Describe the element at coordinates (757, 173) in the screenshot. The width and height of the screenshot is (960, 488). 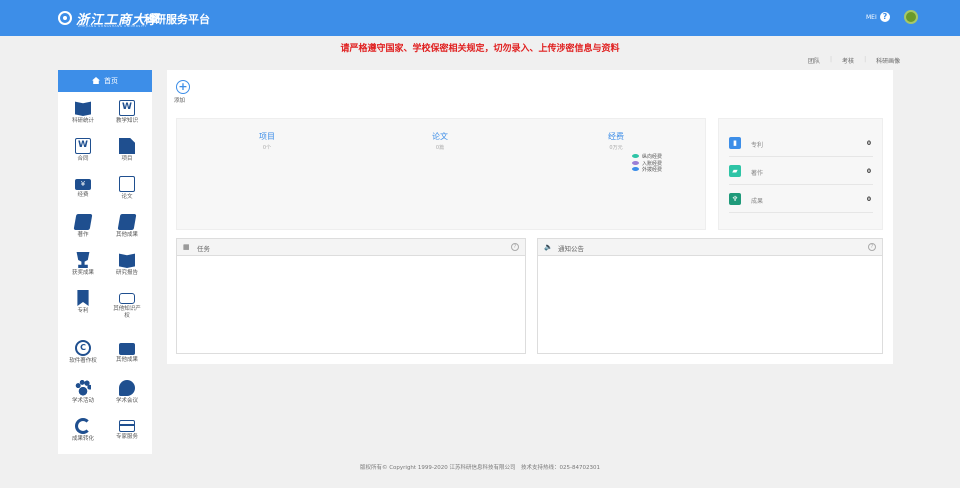
I see `summary-label: 著作` at that location.